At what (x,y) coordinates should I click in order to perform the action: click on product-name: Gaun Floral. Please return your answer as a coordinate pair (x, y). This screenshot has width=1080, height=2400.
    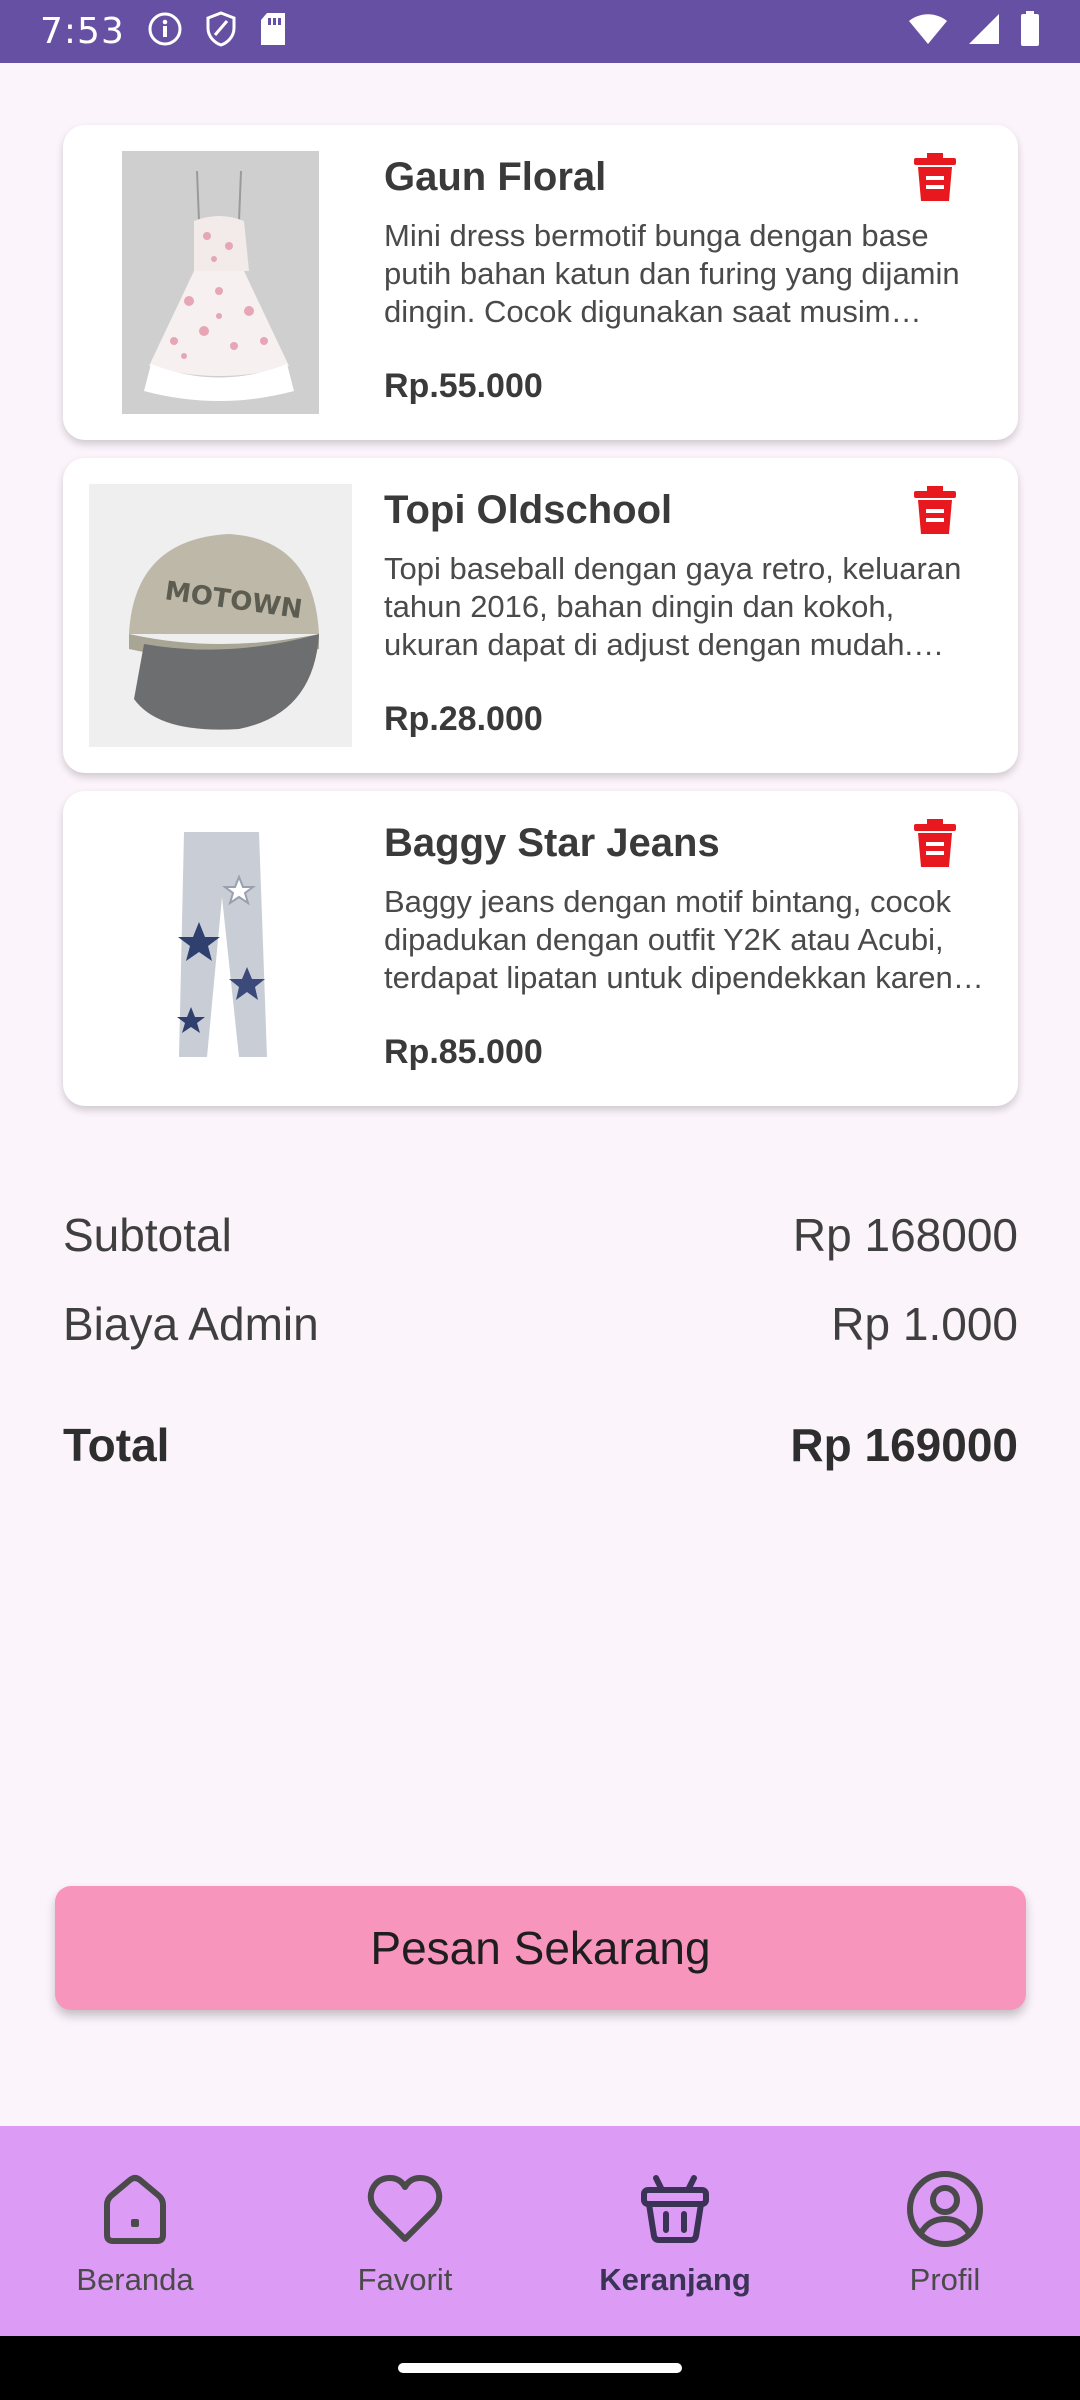
    Looking at the image, I should click on (495, 177).